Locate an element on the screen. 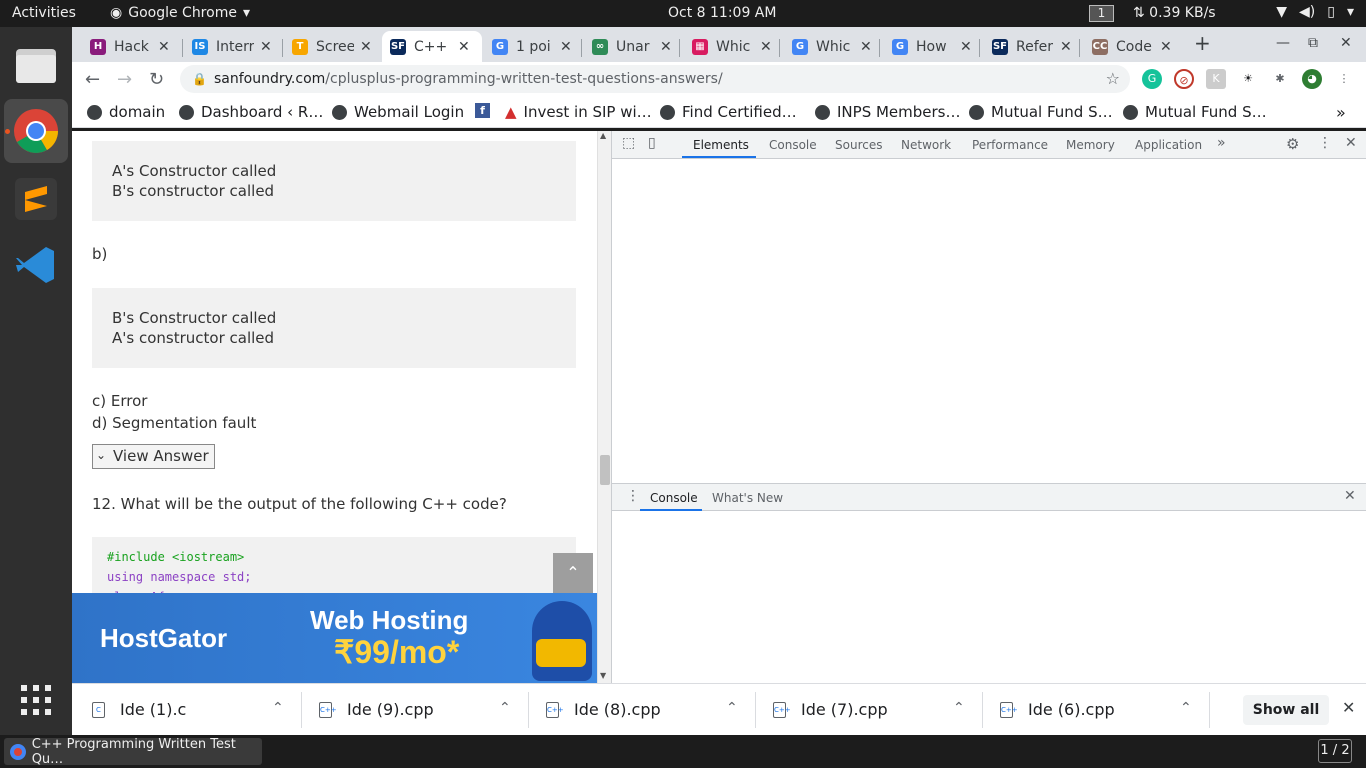  download-item: C Ide (1).c ⌃ is located at coordinates (185, 710).